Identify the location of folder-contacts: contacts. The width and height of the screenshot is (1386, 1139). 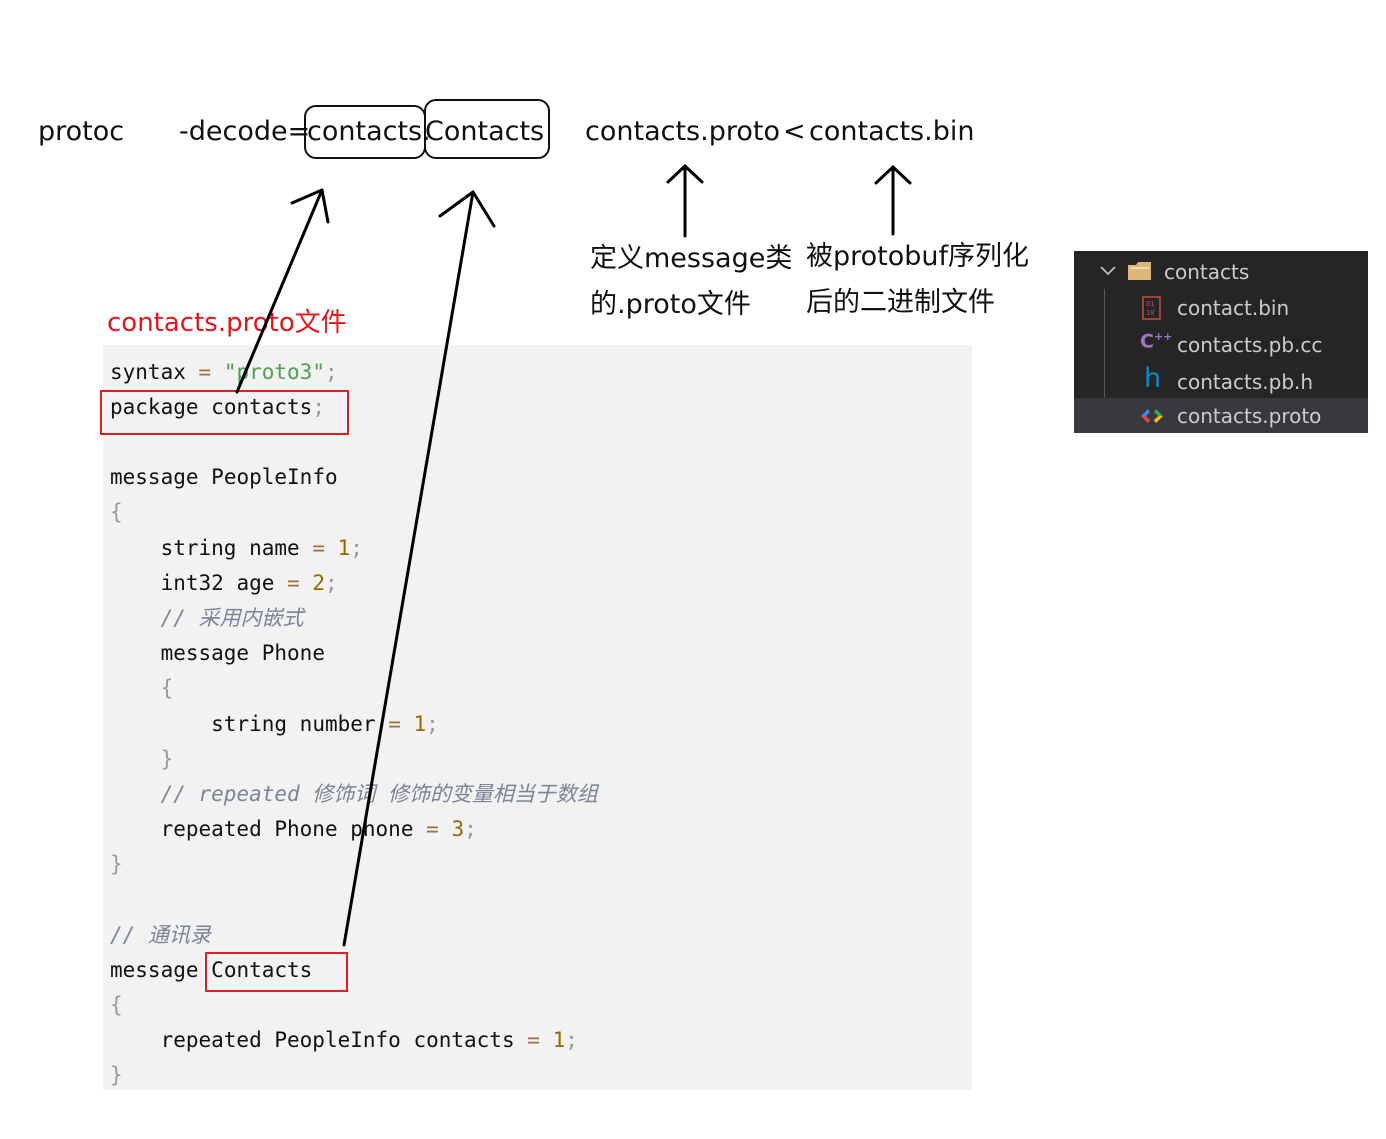
(1221, 271).